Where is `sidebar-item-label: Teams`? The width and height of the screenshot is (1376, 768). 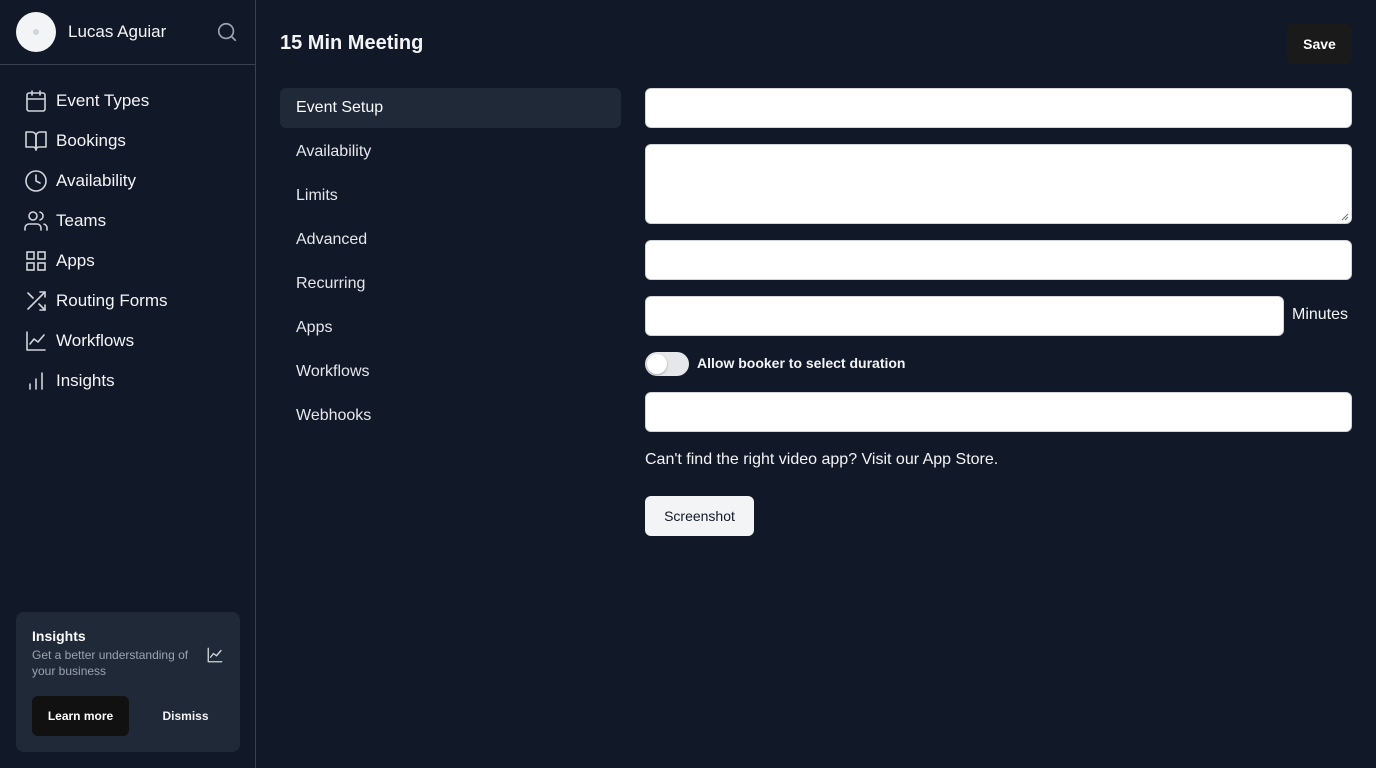
sidebar-item-label: Teams is located at coordinates (81, 220).